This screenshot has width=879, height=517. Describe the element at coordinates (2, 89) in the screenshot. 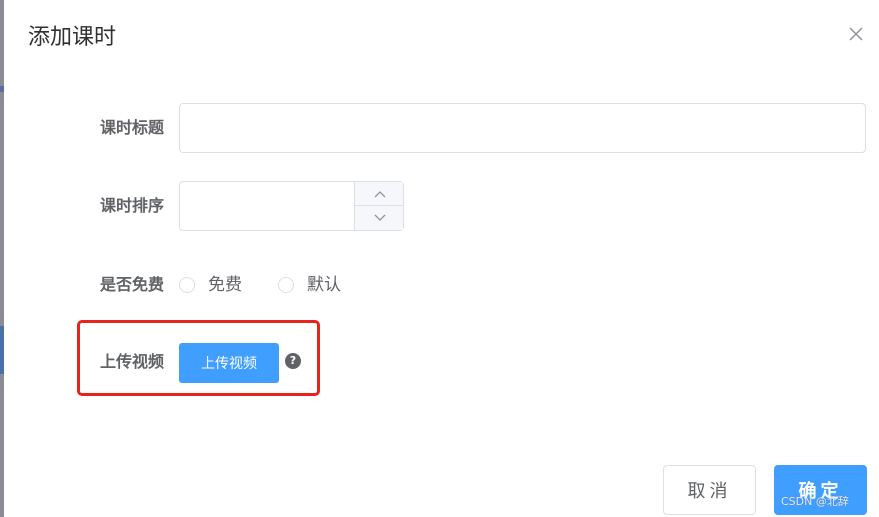

I see `background-edge-marker` at that location.